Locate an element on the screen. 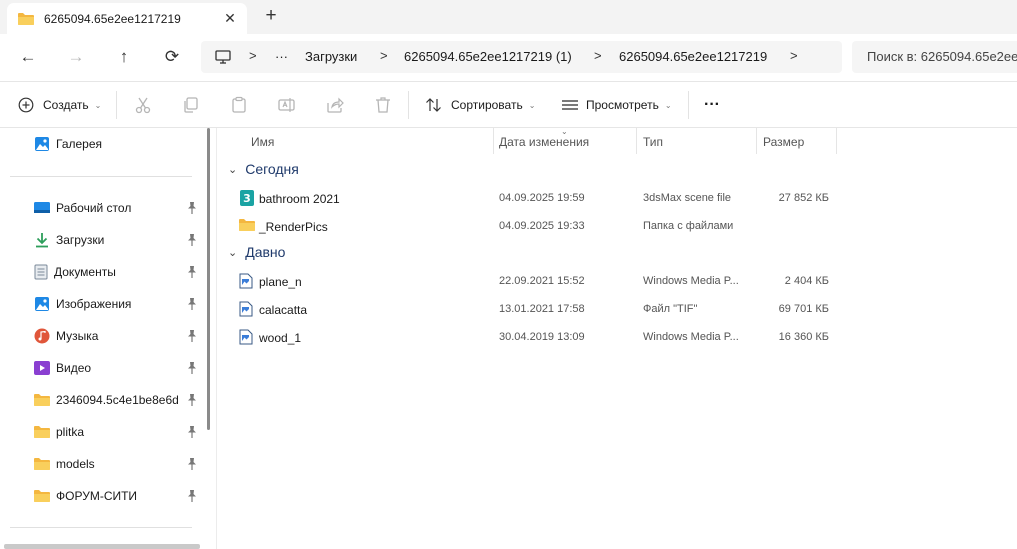 This screenshot has height=549, width=1017. close-tab-icon: ✕ is located at coordinates (230, 18).